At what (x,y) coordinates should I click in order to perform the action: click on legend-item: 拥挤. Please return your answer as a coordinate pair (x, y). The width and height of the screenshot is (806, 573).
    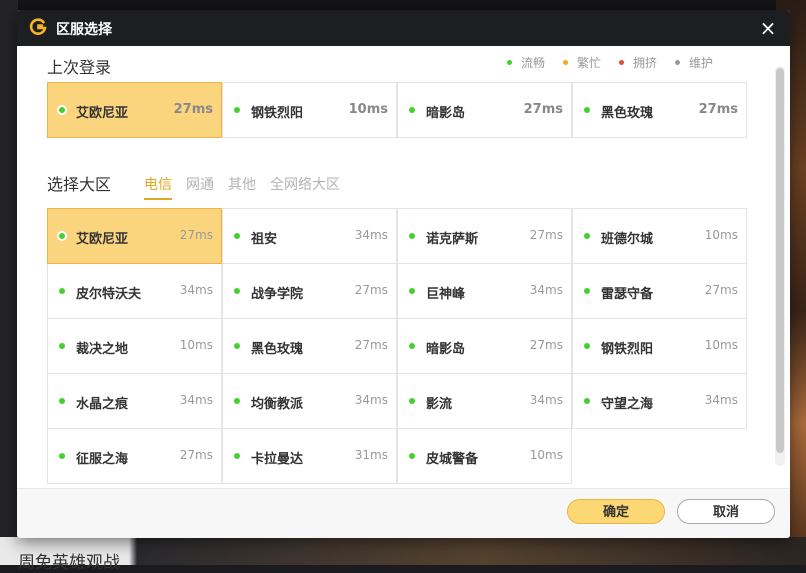
    Looking at the image, I should click on (638, 62).